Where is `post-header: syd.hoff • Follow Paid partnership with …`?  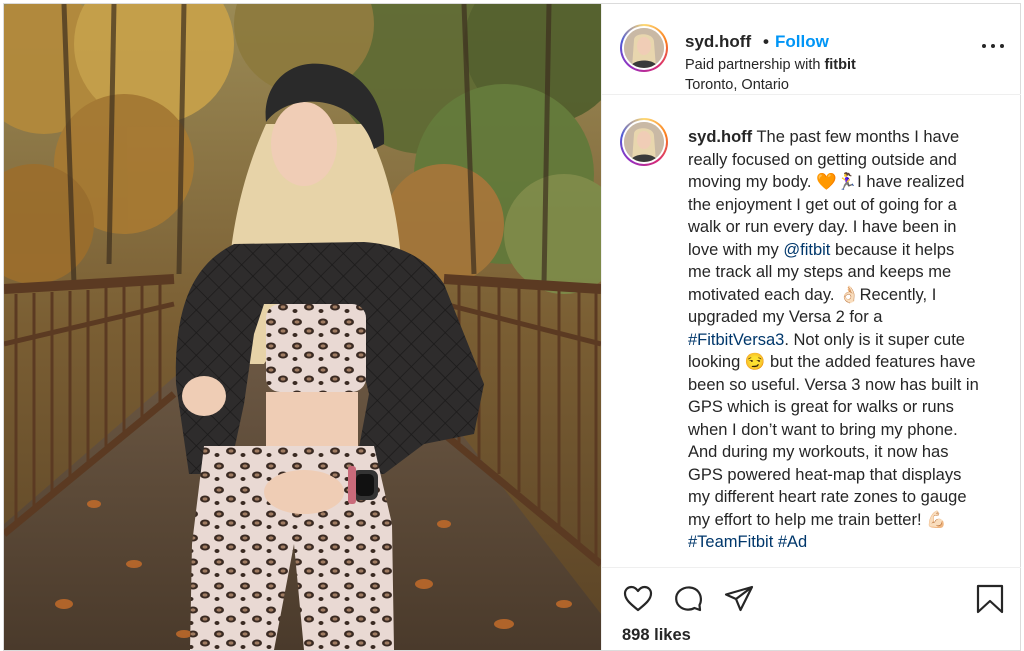
post-header: syd.hoff • Follow Paid partnership with … is located at coordinates (811, 49).